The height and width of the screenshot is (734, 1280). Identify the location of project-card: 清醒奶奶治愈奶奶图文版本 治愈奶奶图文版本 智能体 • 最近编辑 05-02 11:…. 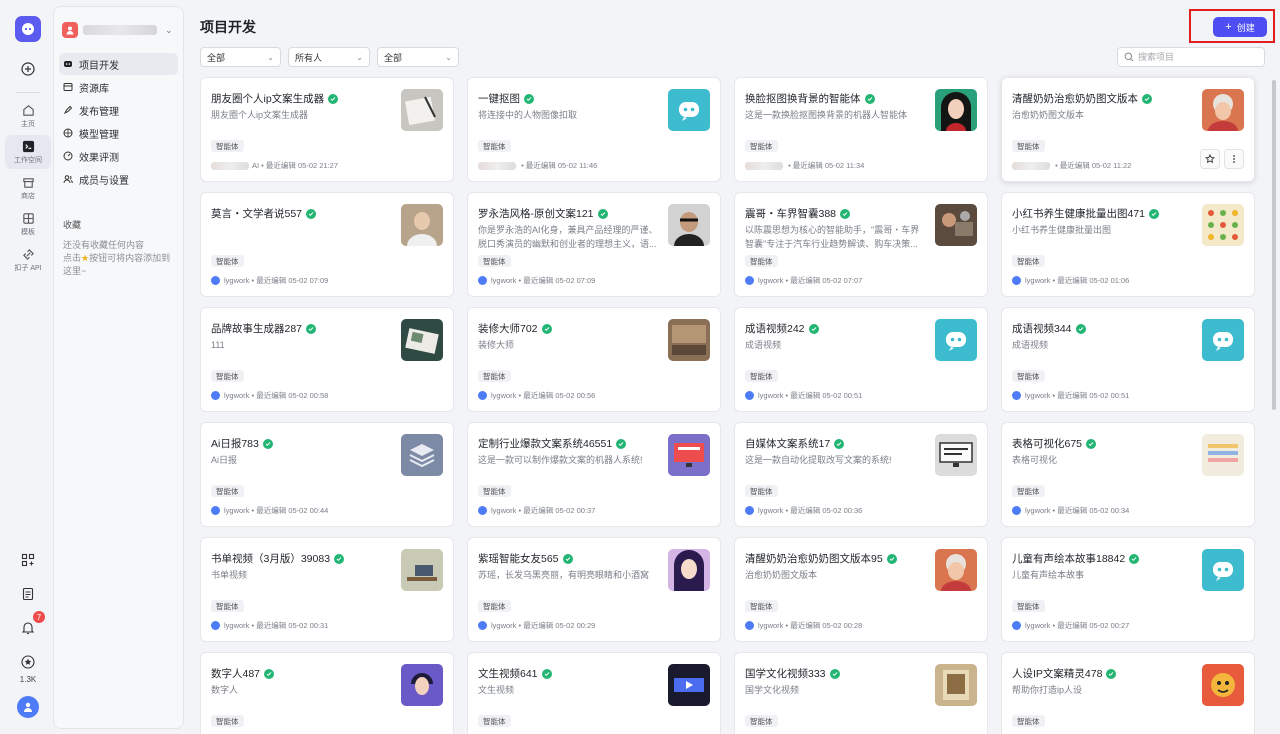
(1128, 129).